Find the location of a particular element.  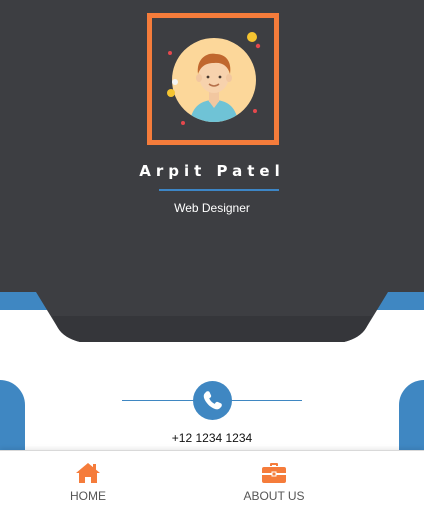

header-tray is located at coordinates (212, 317).